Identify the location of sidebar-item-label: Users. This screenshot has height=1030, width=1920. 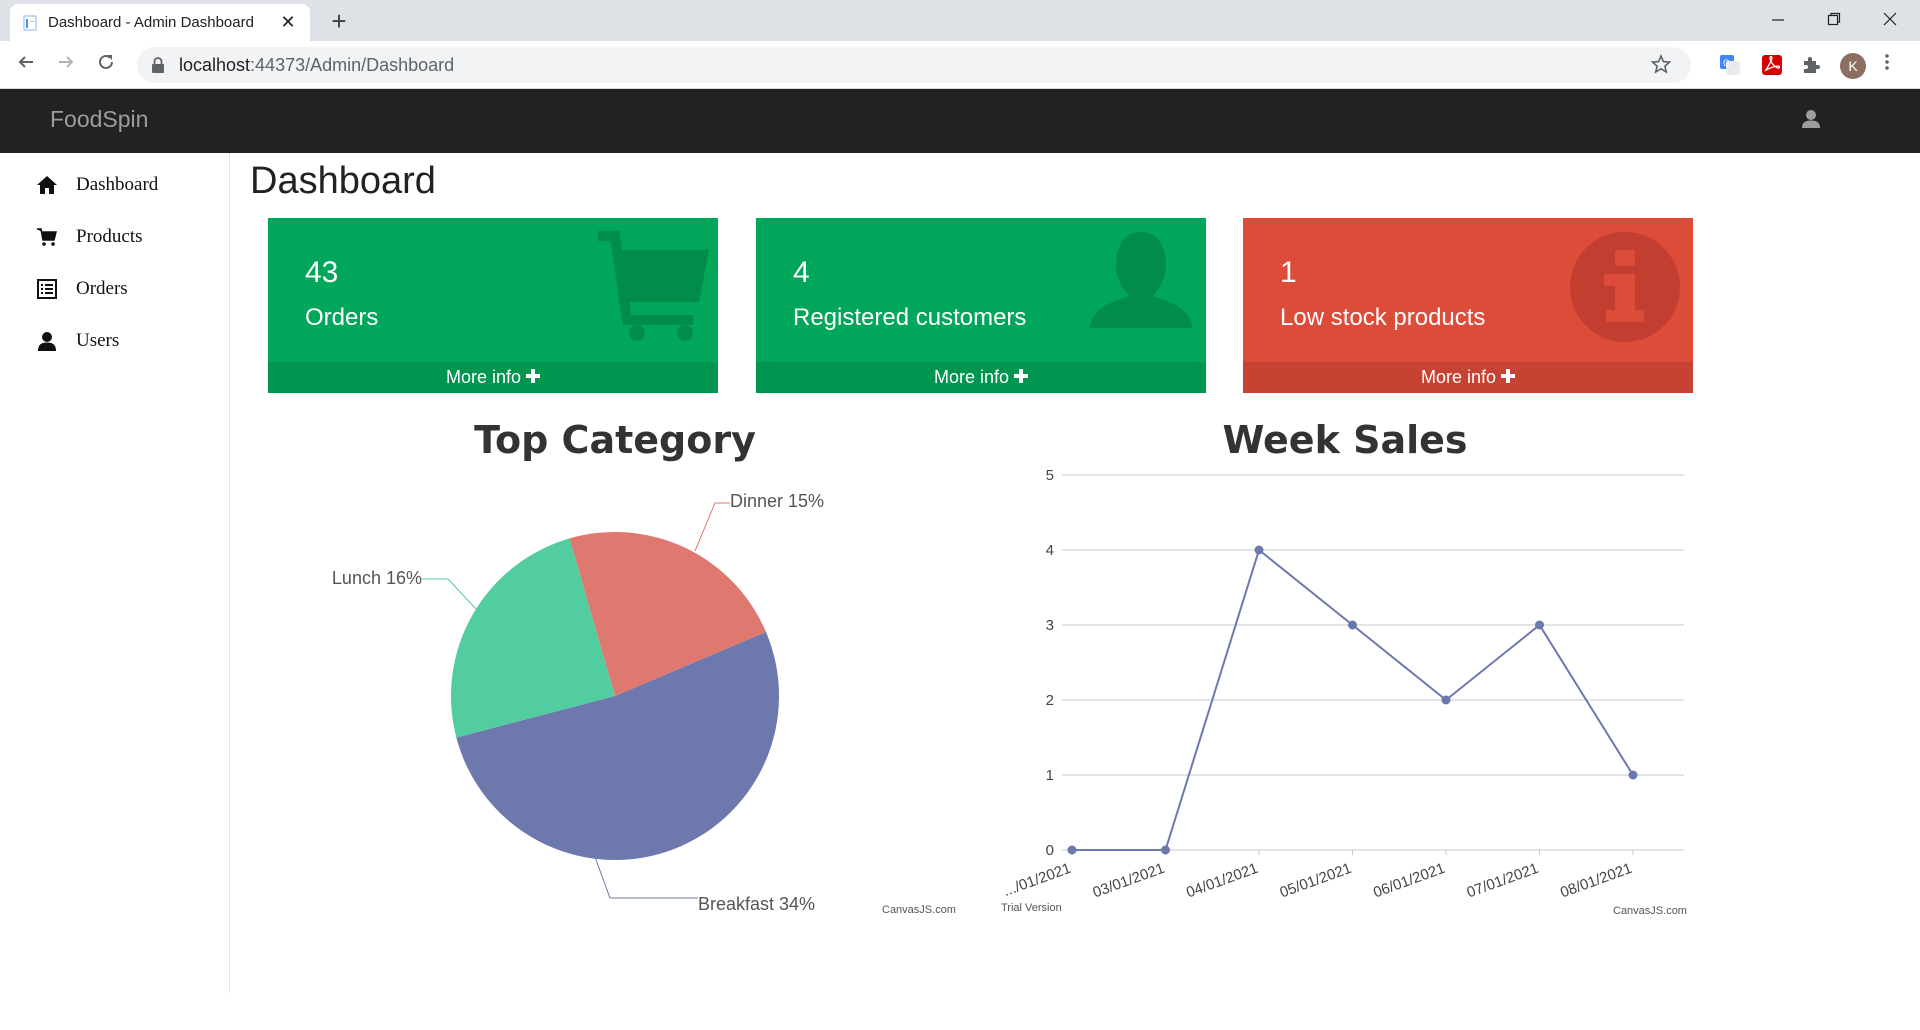
(98, 340).